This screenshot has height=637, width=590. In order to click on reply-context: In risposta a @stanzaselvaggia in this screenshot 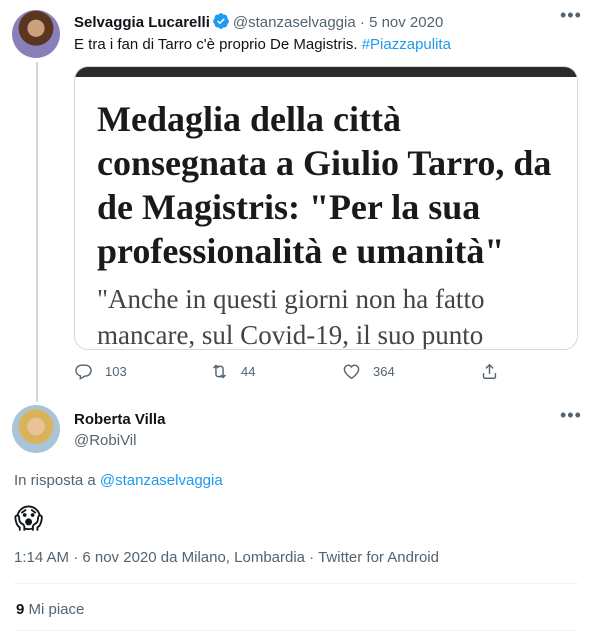, I will do `click(118, 481)`.